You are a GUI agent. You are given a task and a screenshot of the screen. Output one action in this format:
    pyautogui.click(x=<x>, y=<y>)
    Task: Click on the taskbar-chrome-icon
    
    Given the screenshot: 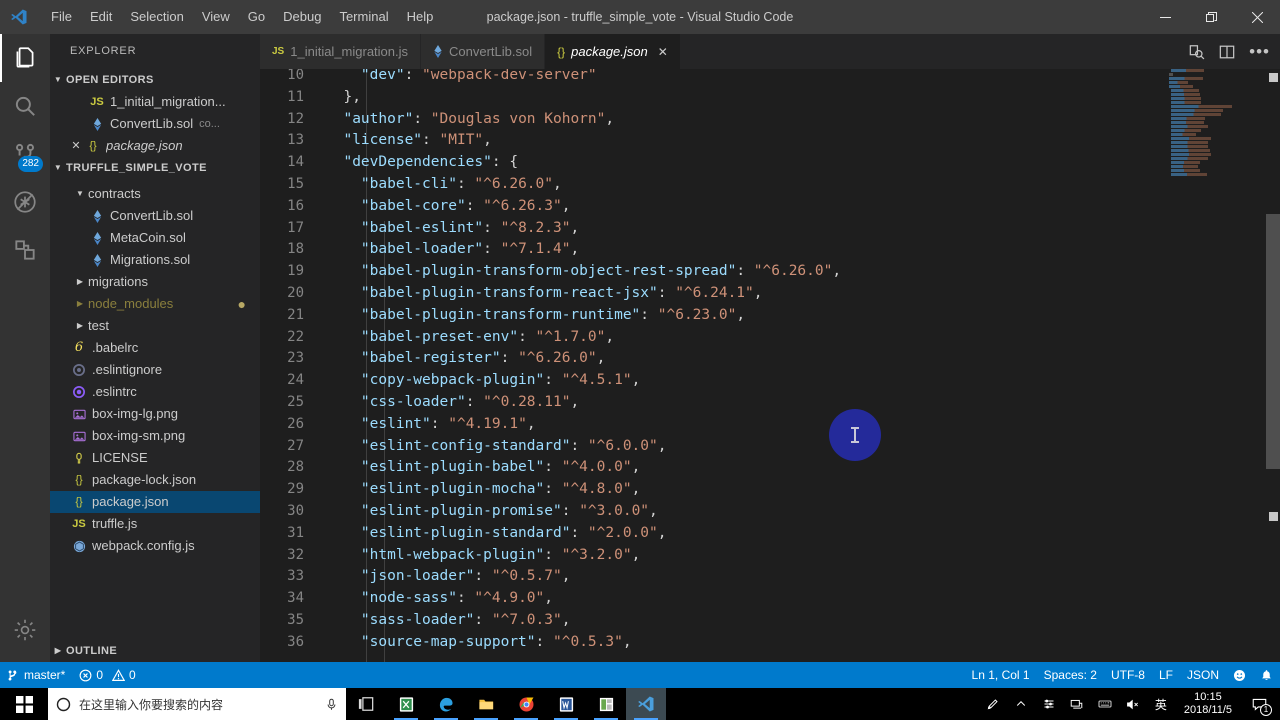 What is the action you would take?
    pyautogui.click(x=526, y=704)
    